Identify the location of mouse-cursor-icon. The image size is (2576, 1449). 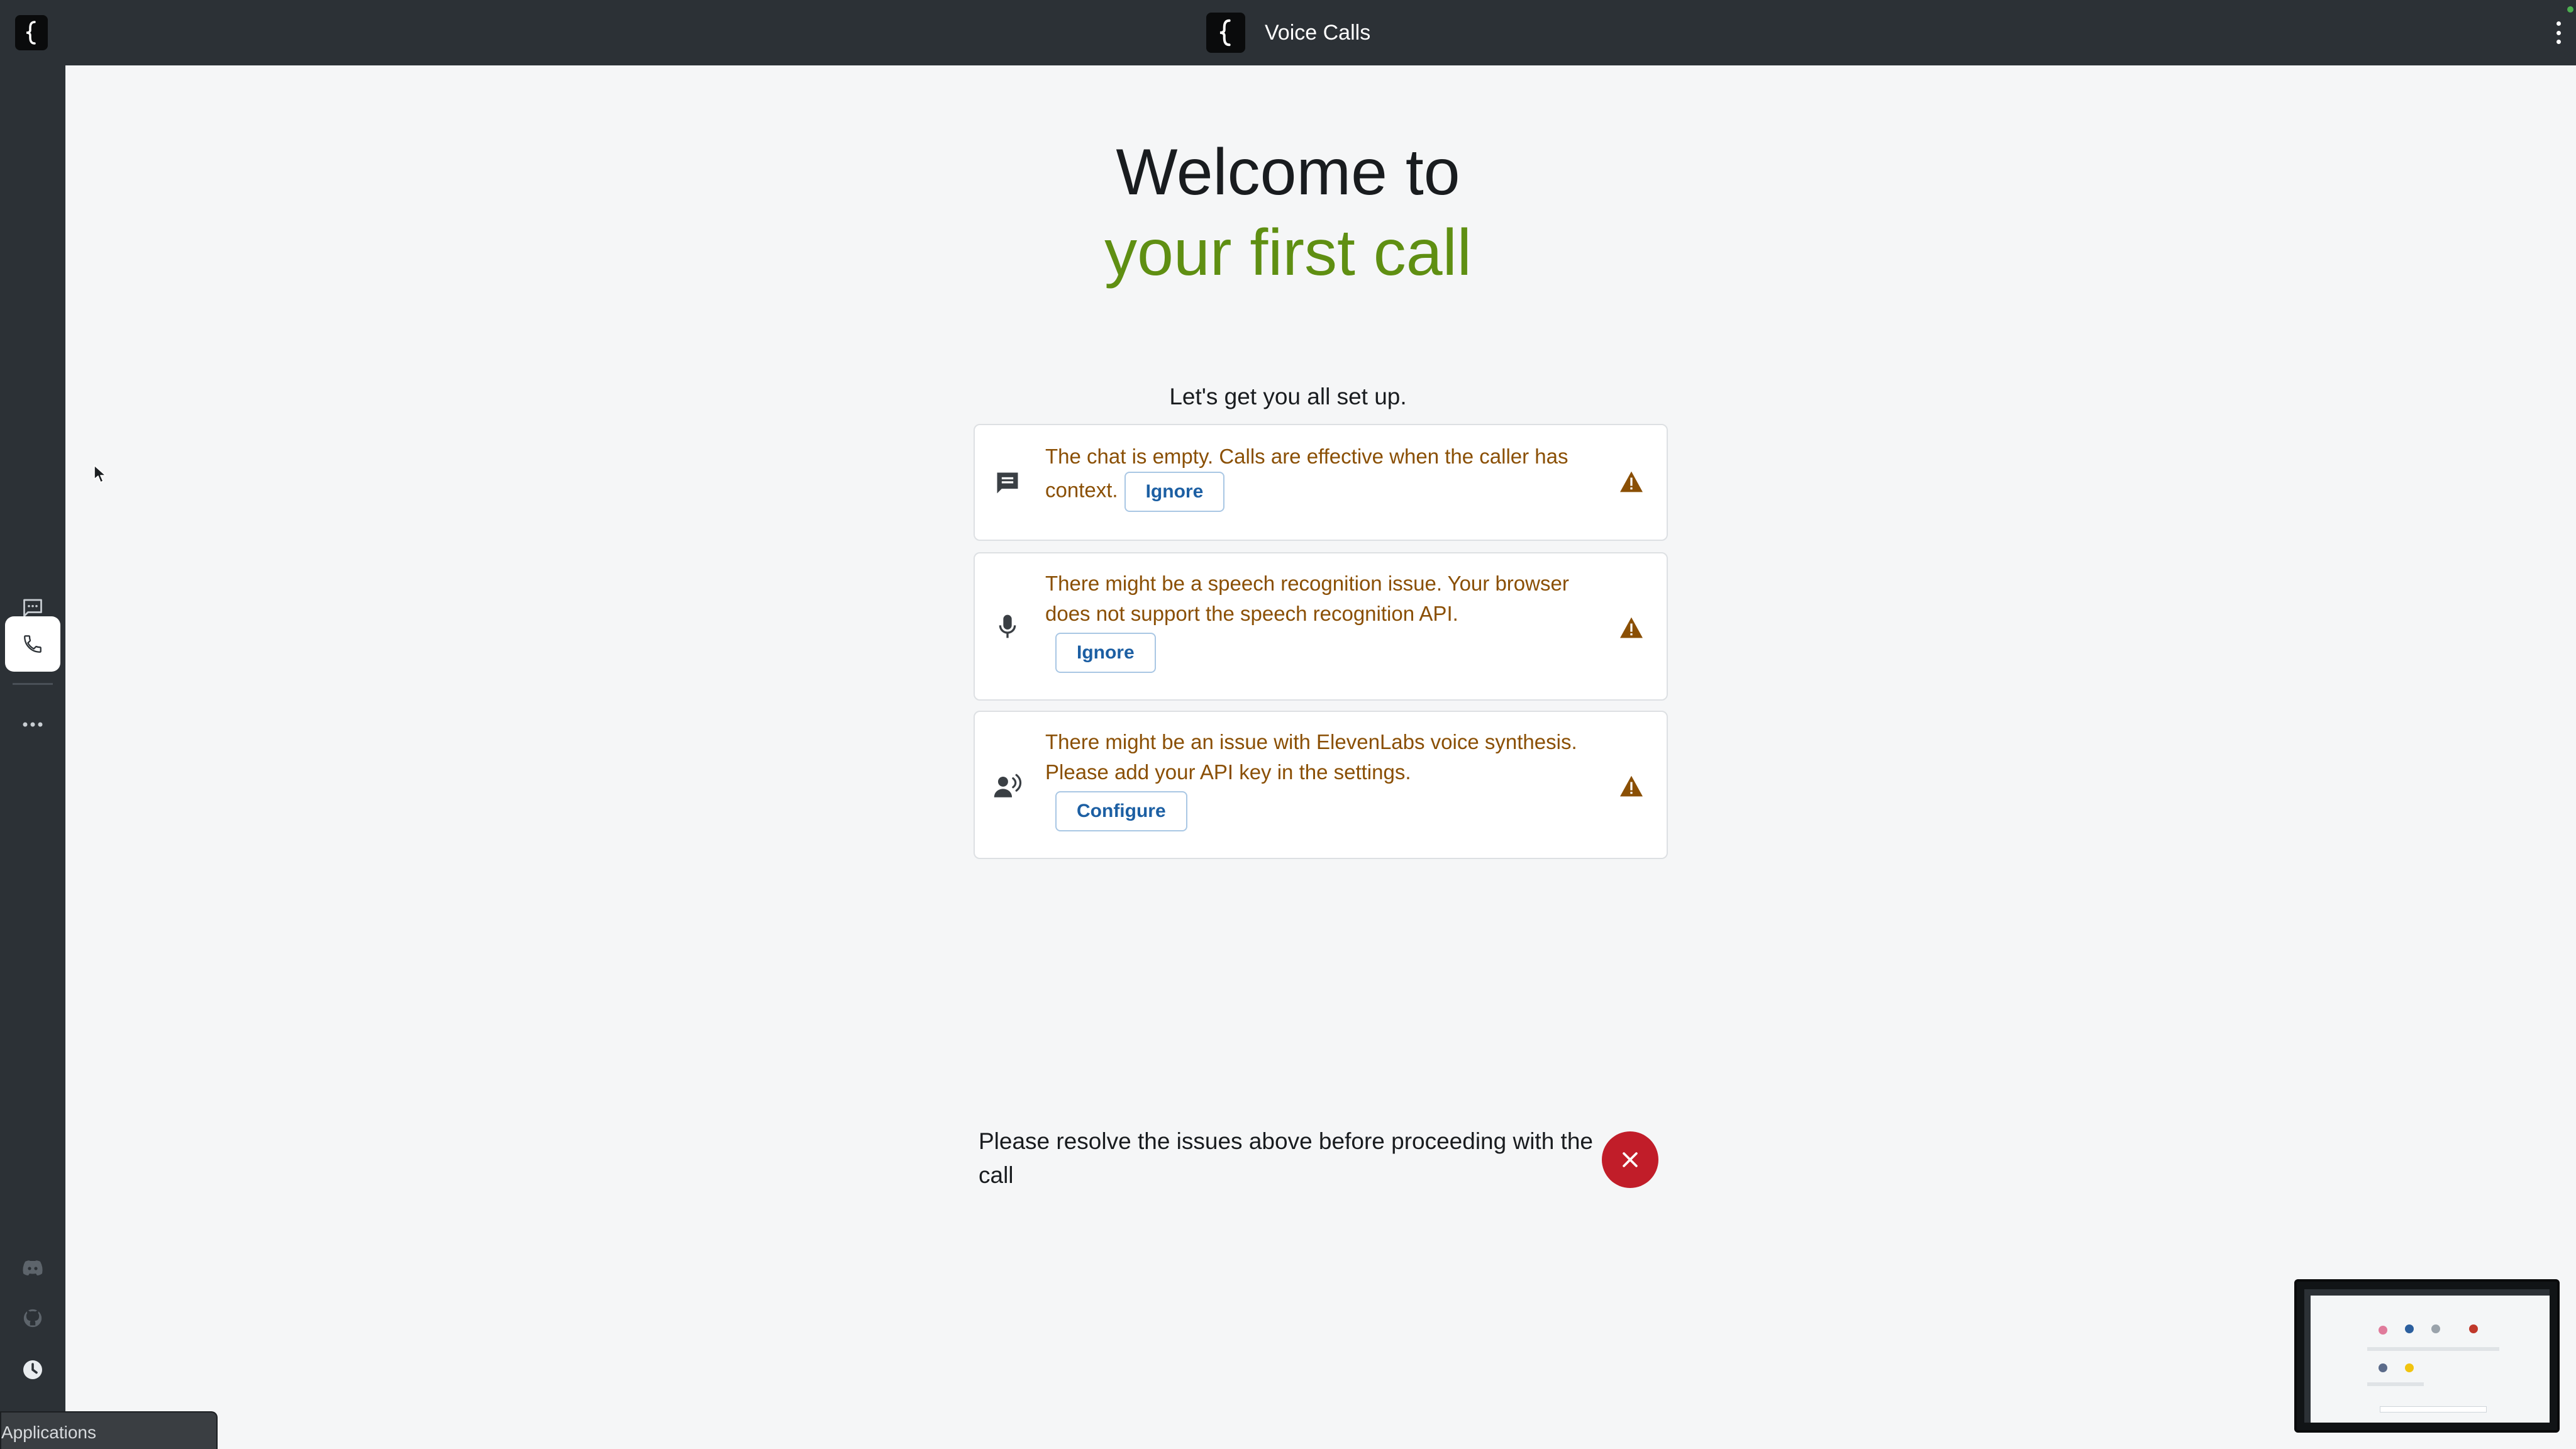
(100, 475).